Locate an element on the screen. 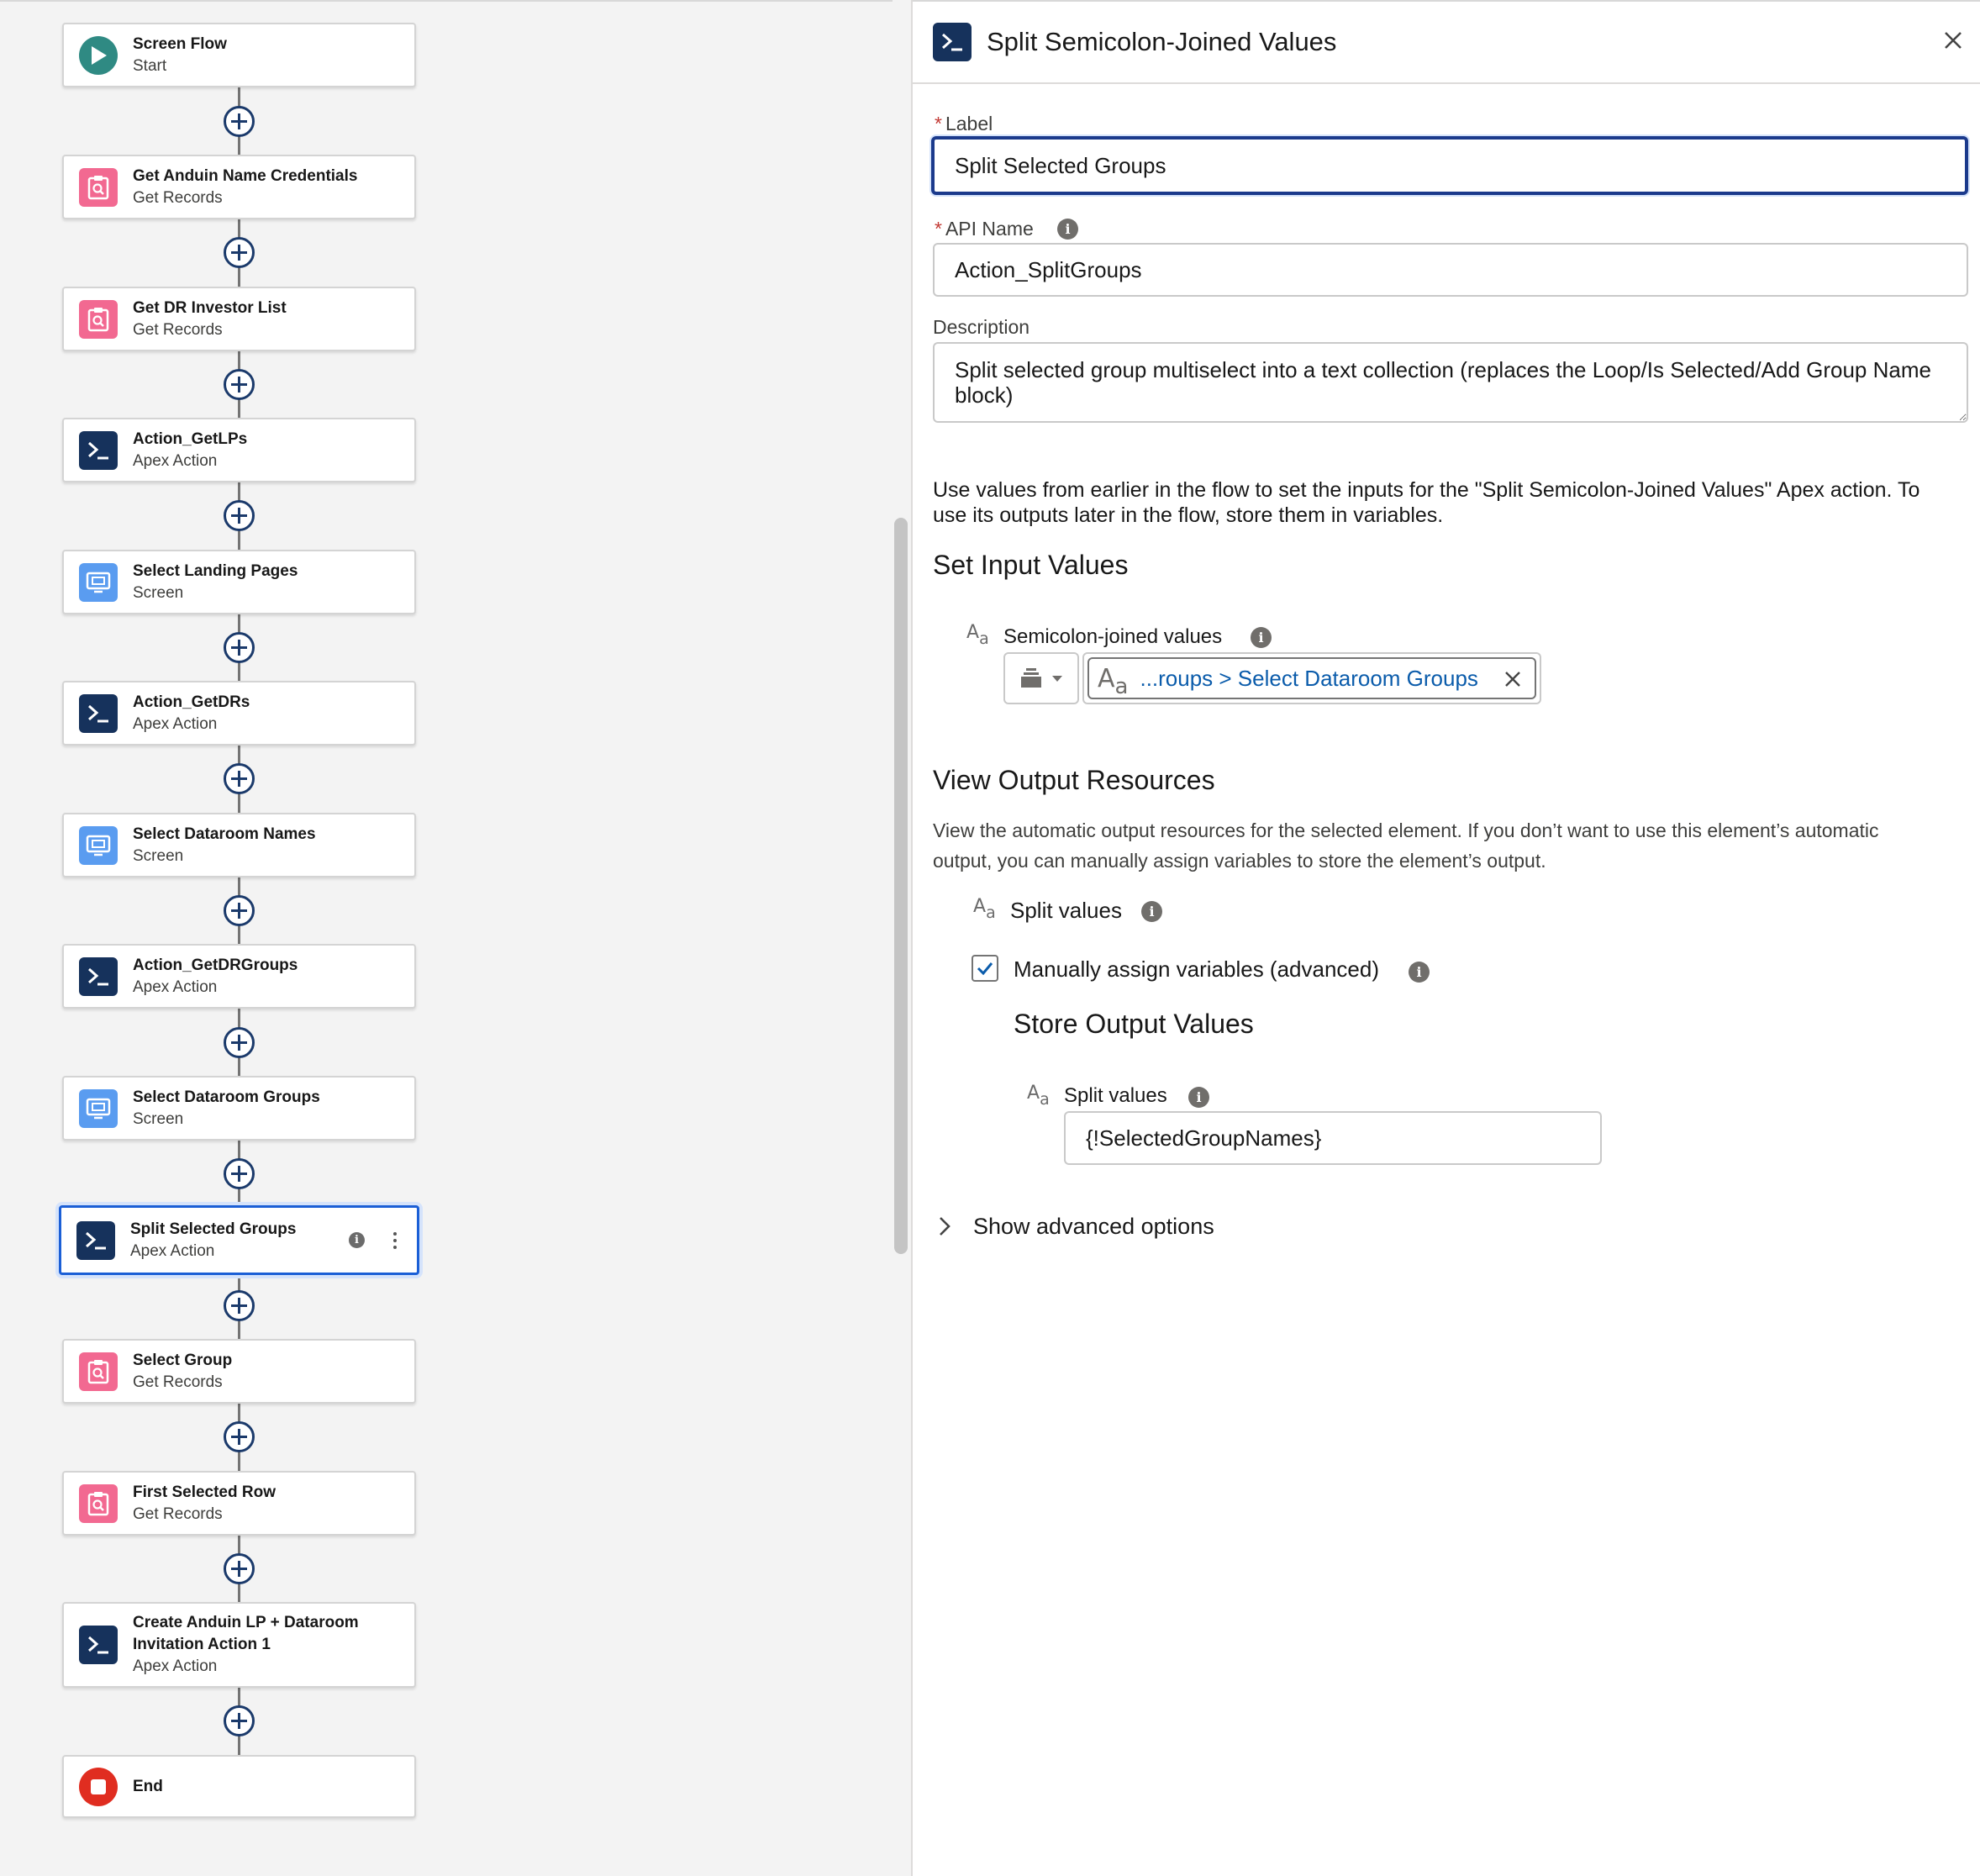  semicolon-joined-values-label: Semicolon-joined values is located at coordinates (1113, 636).